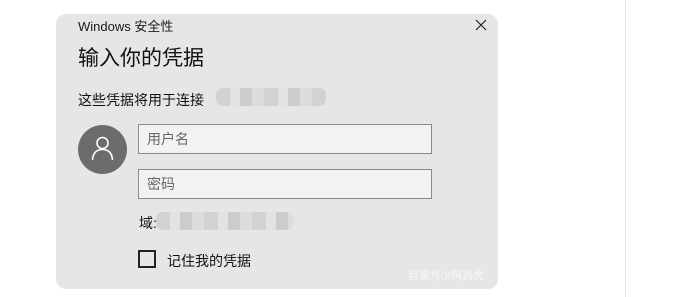  Describe the element at coordinates (285, 184) in the screenshot. I see `password-input` at that location.